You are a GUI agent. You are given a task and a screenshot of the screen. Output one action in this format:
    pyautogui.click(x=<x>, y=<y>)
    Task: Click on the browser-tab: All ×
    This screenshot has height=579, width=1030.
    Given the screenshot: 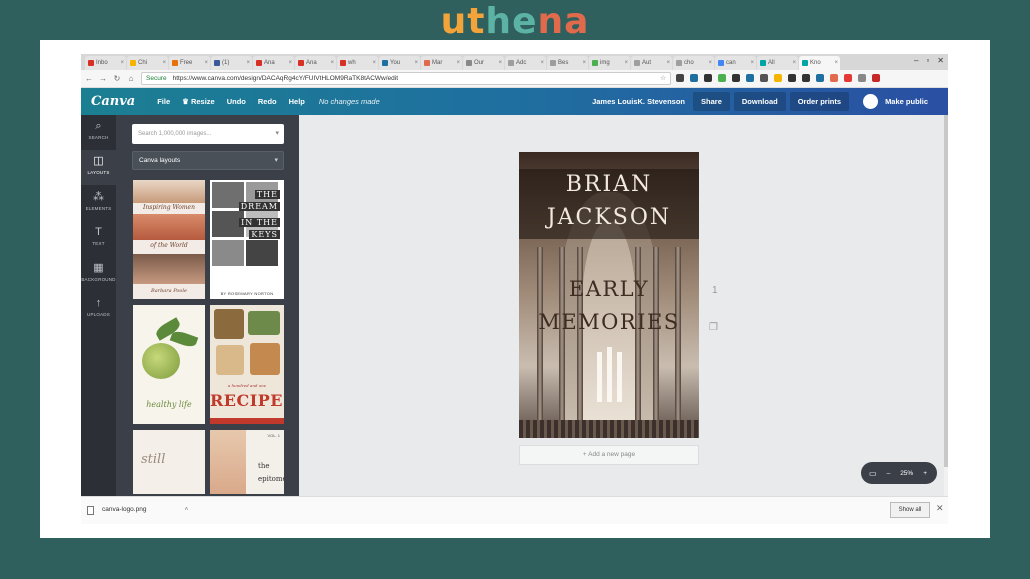 What is the action you would take?
    pyautogui.click(x=777, y=63)
    